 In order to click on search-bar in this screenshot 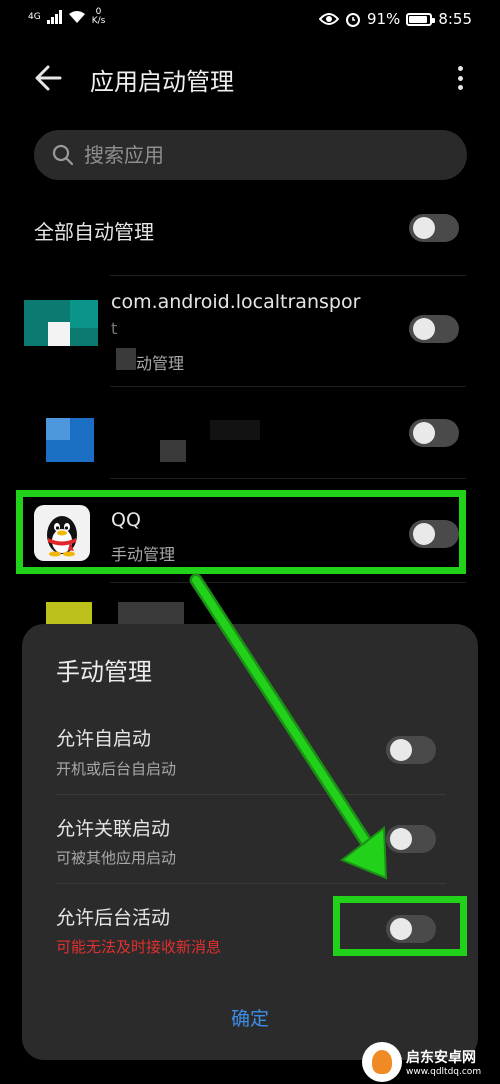, I will do `click(250, 155)`.